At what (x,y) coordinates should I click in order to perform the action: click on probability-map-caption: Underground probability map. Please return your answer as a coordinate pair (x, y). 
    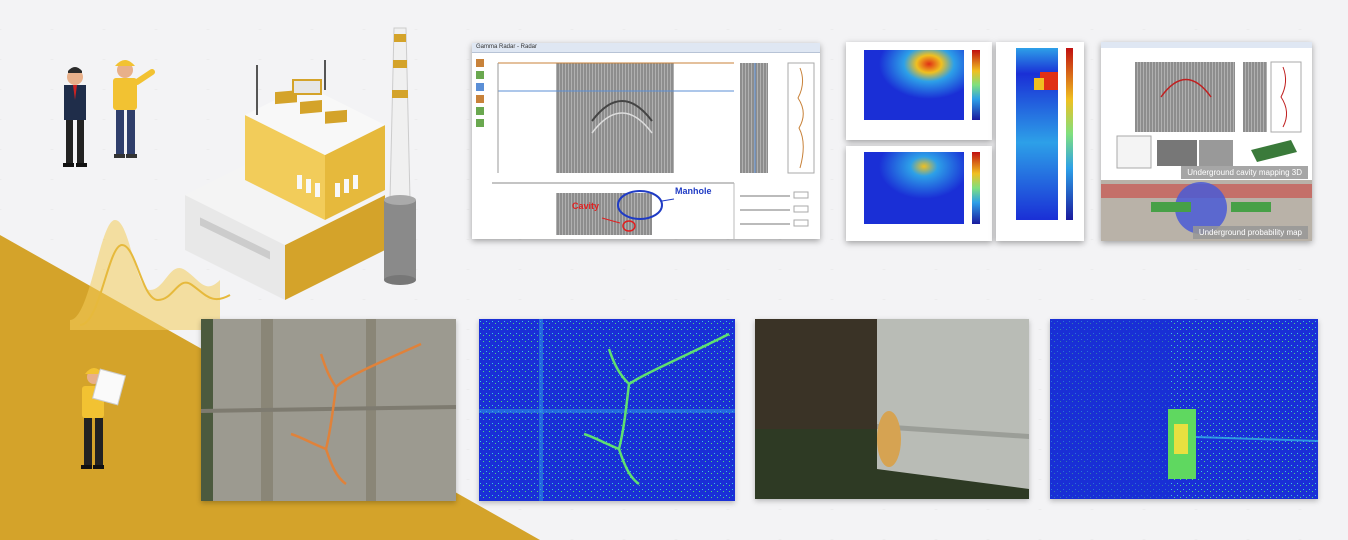
    Looking at the image, I should click on (1250, 232).